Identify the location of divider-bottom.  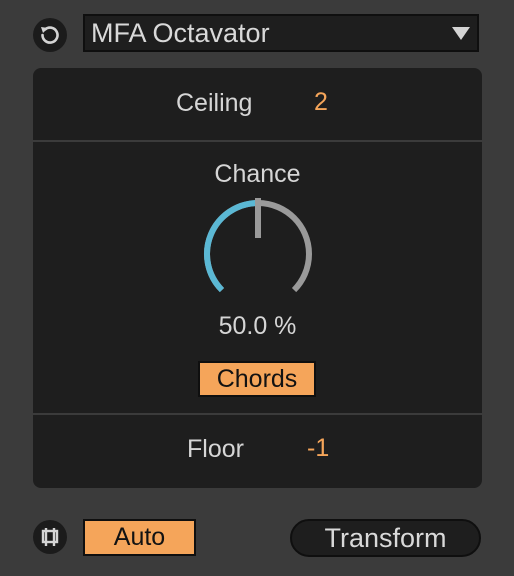
(257, 414).